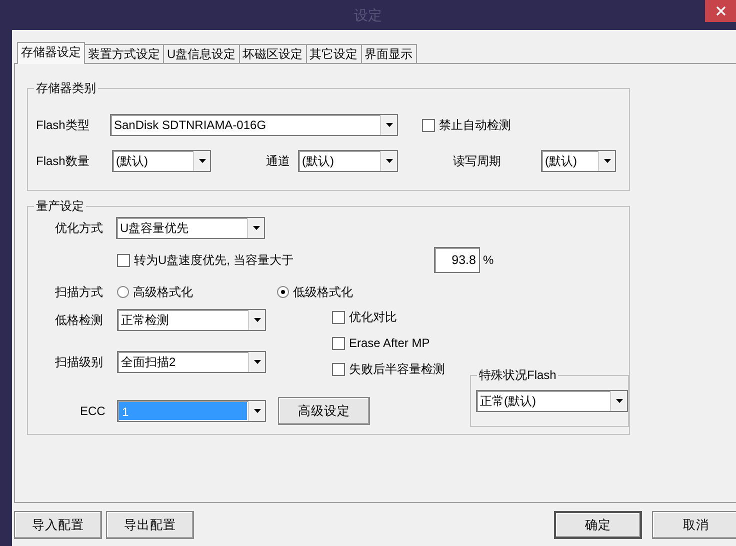 This screenshot has width=736, height=546. I want to click on optimize-select: U盘容量优先, so click(190, 228).